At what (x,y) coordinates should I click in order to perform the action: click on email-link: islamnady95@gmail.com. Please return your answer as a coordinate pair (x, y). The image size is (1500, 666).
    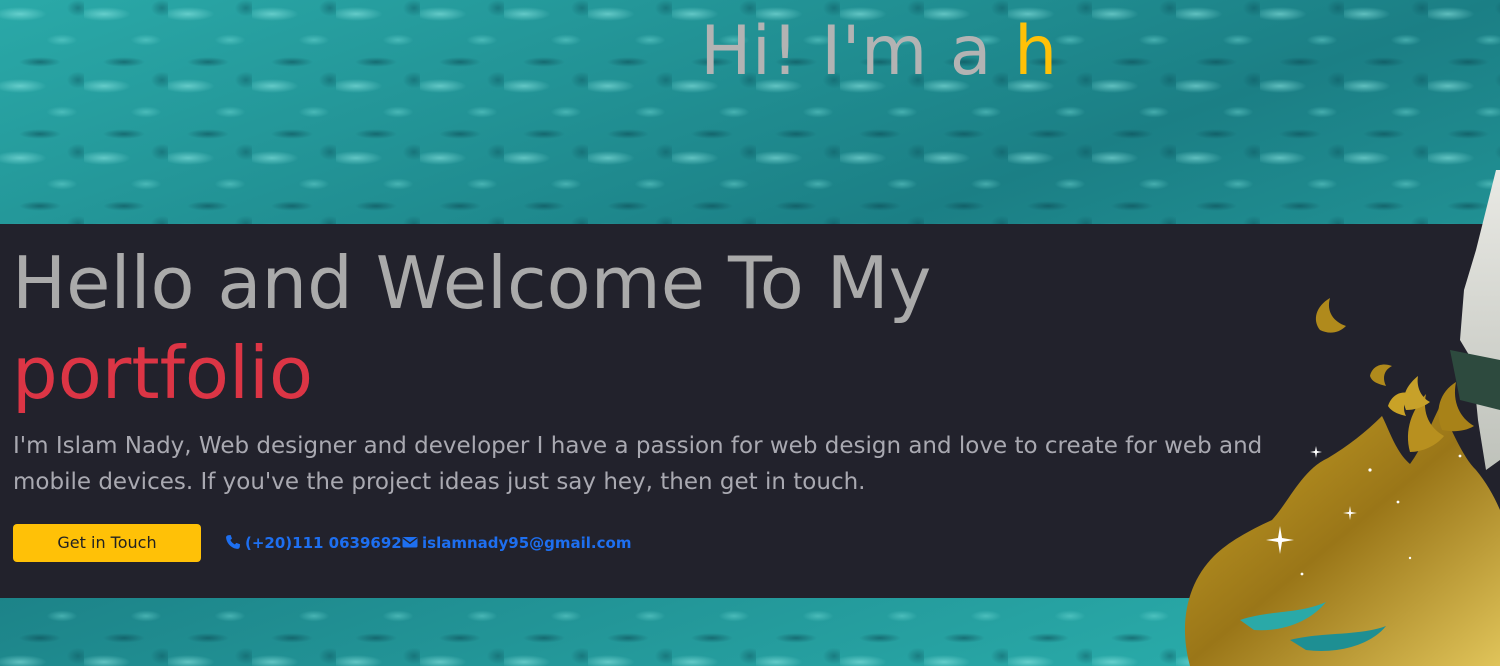
    Looking at the image, I should click on (516, 543).